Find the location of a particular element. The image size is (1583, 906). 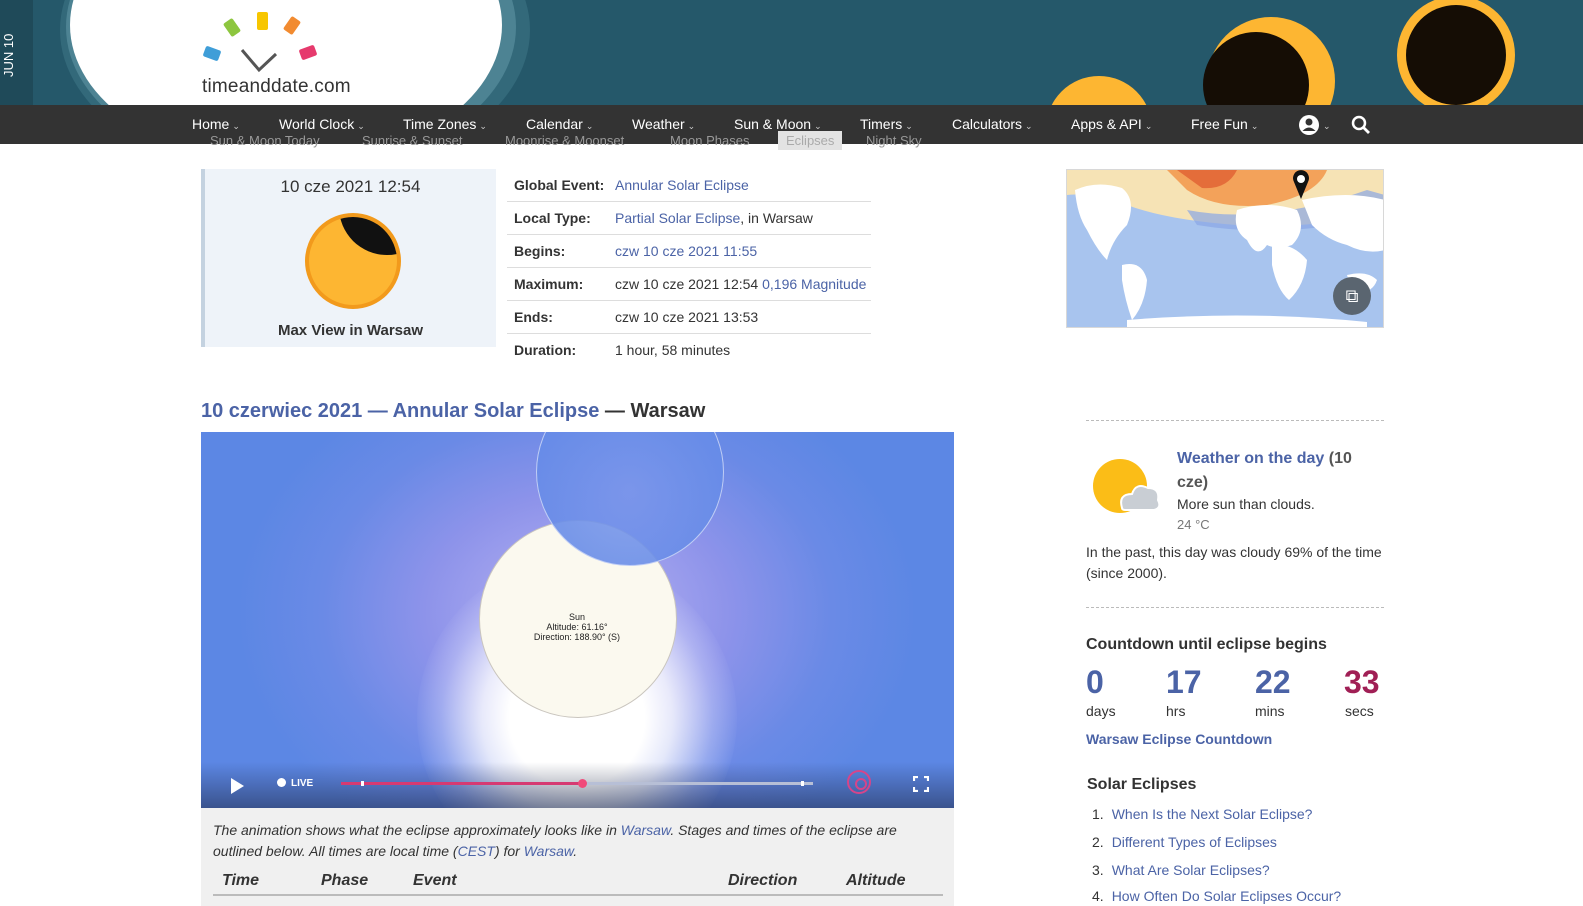

magnitude-link: 0,196 Magnitude is located at coordinates (814, 284).